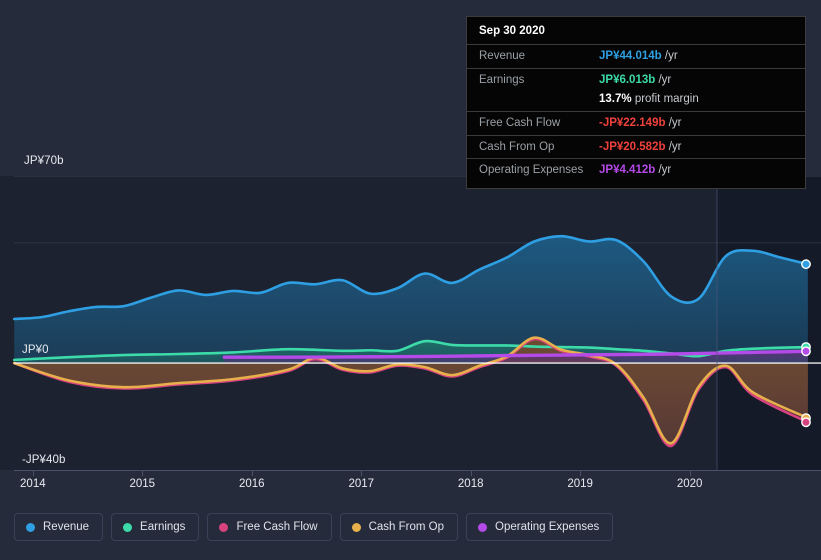 This screenshot has height=560, width=821. Describe the element at coordinates (517, 146) in the screenshot. I see `tooltip-row-label: Cash From Op` at that location.